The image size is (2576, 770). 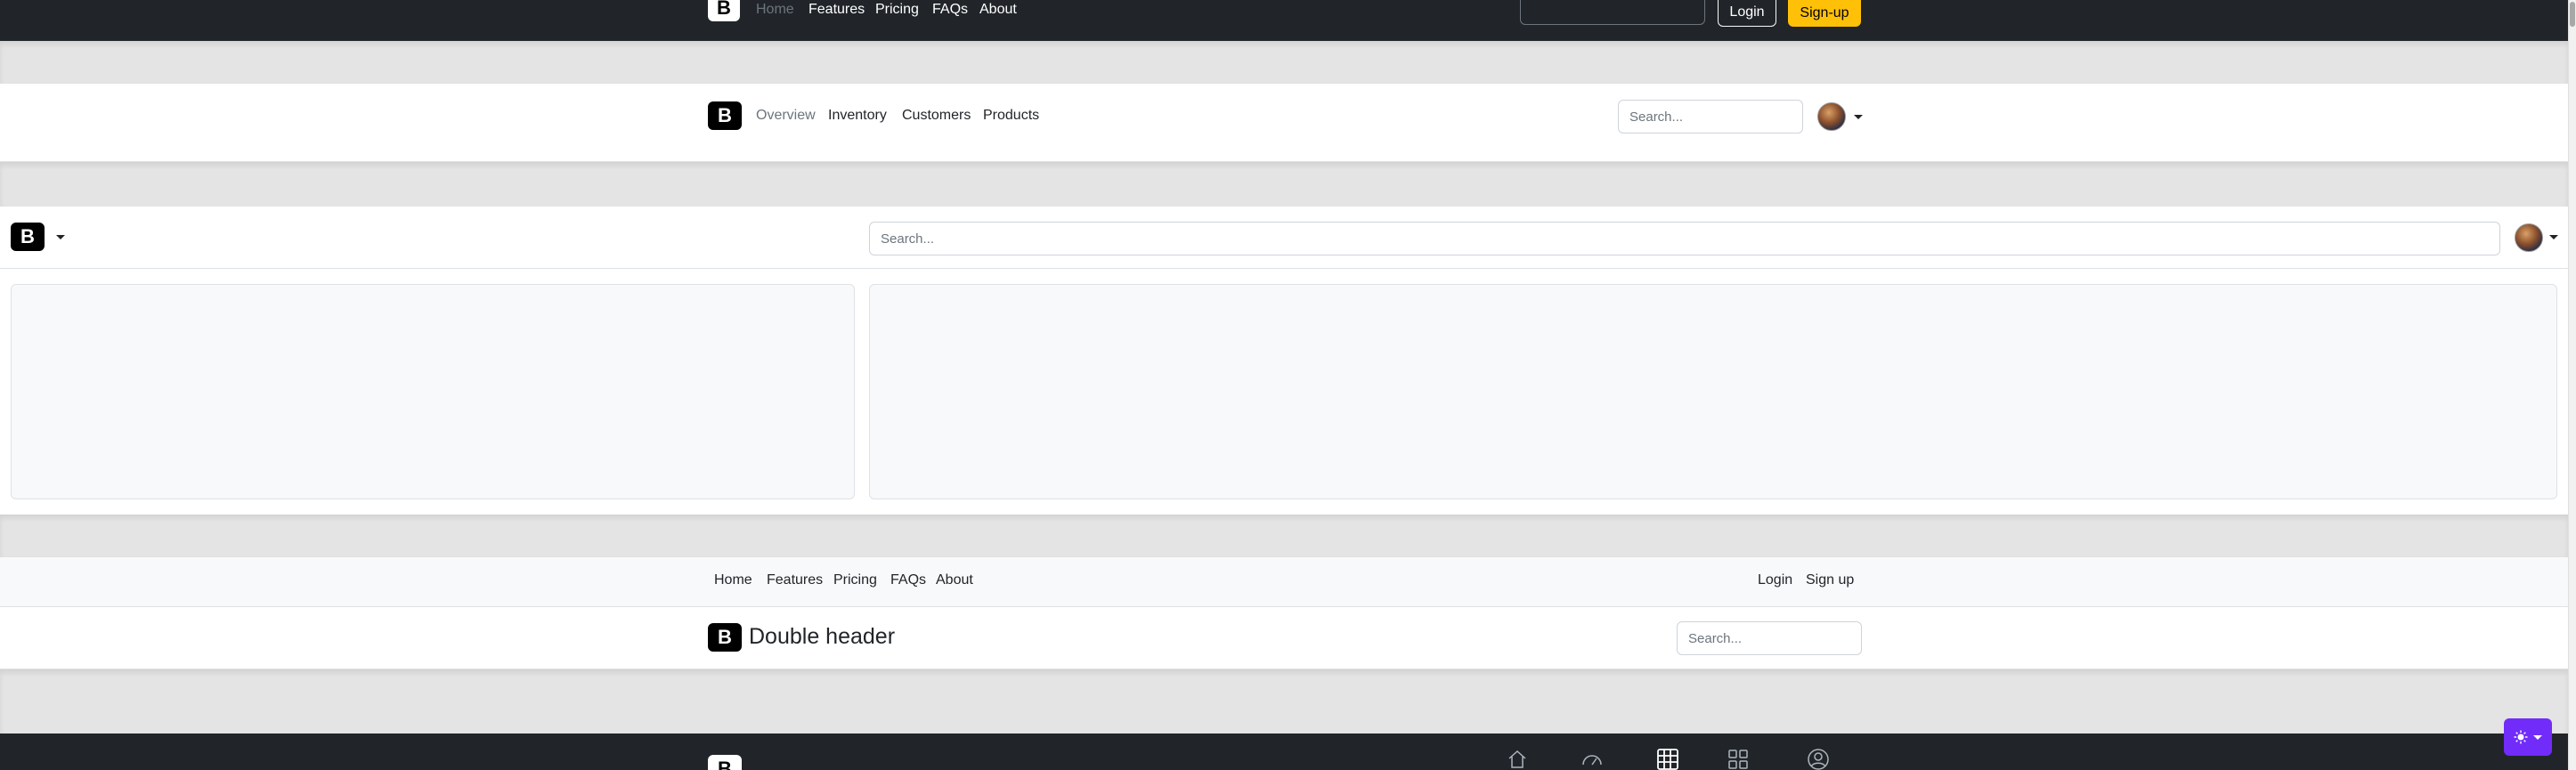 What do you see at coordinates (936, 116) in the screenshot?
I see `nav-customers: Customers` at bounding box center [936, 116].